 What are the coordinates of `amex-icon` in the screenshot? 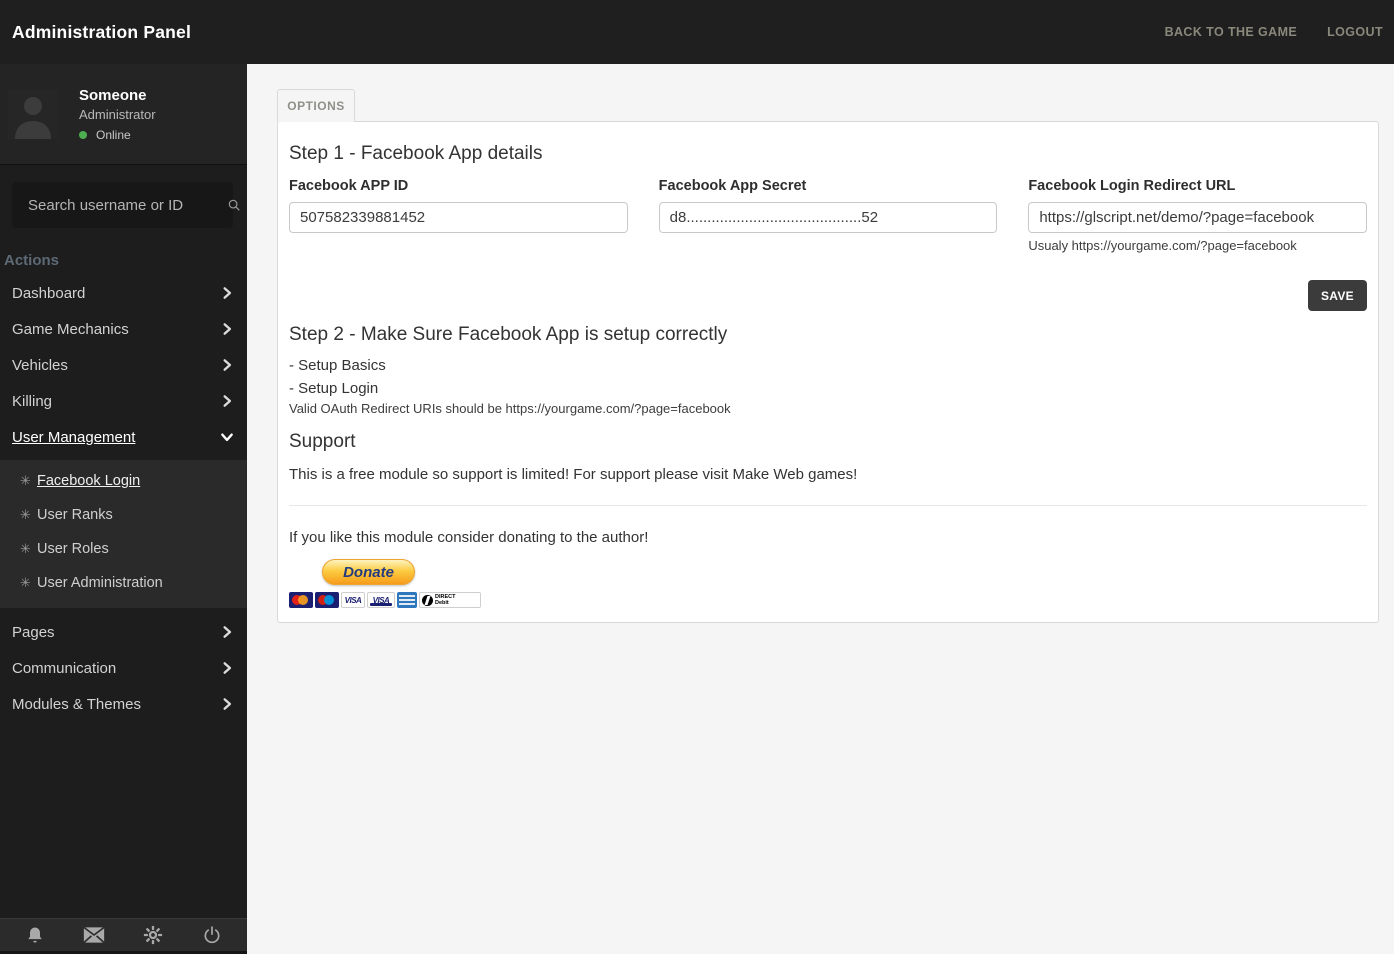 It's located at (407, 600).